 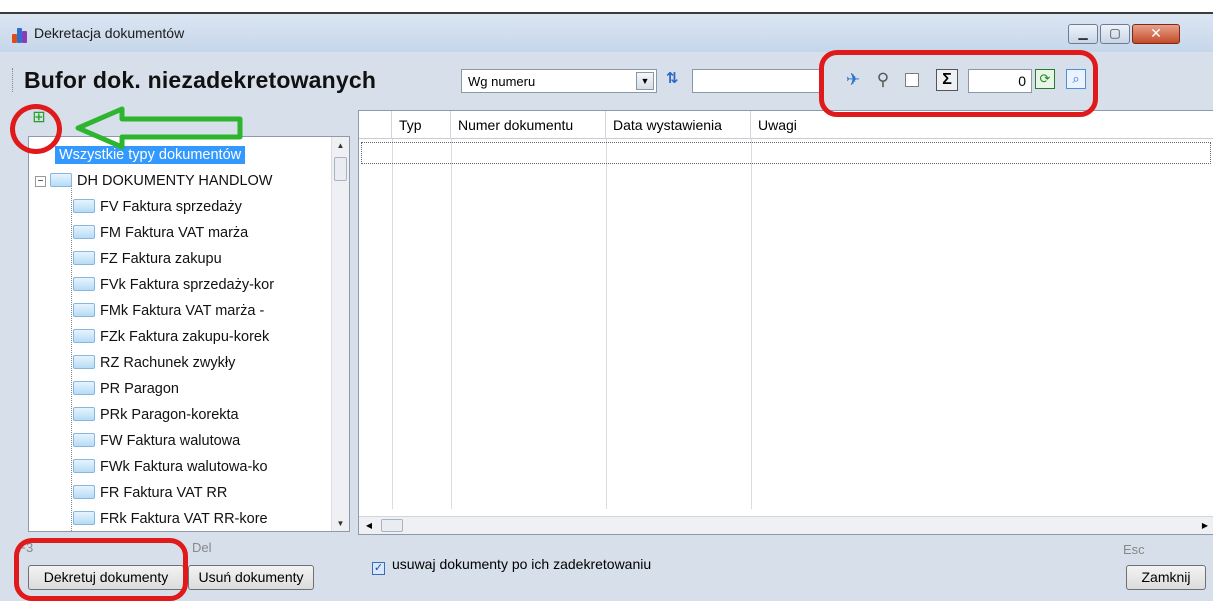 I want to click on delete-after-decree-label: usuwaj dokumenty po ich zadekretowaniu, so click(x=522, y=564).